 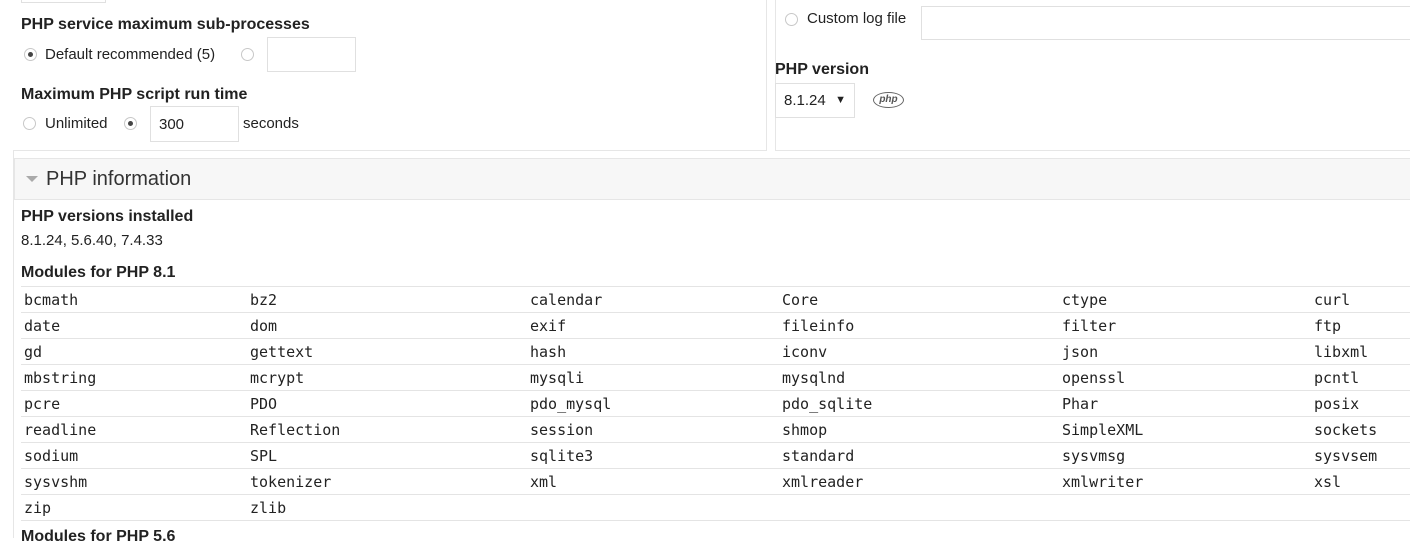 I want to click on runtime-unit: seconds, so click(x=271, y=123).